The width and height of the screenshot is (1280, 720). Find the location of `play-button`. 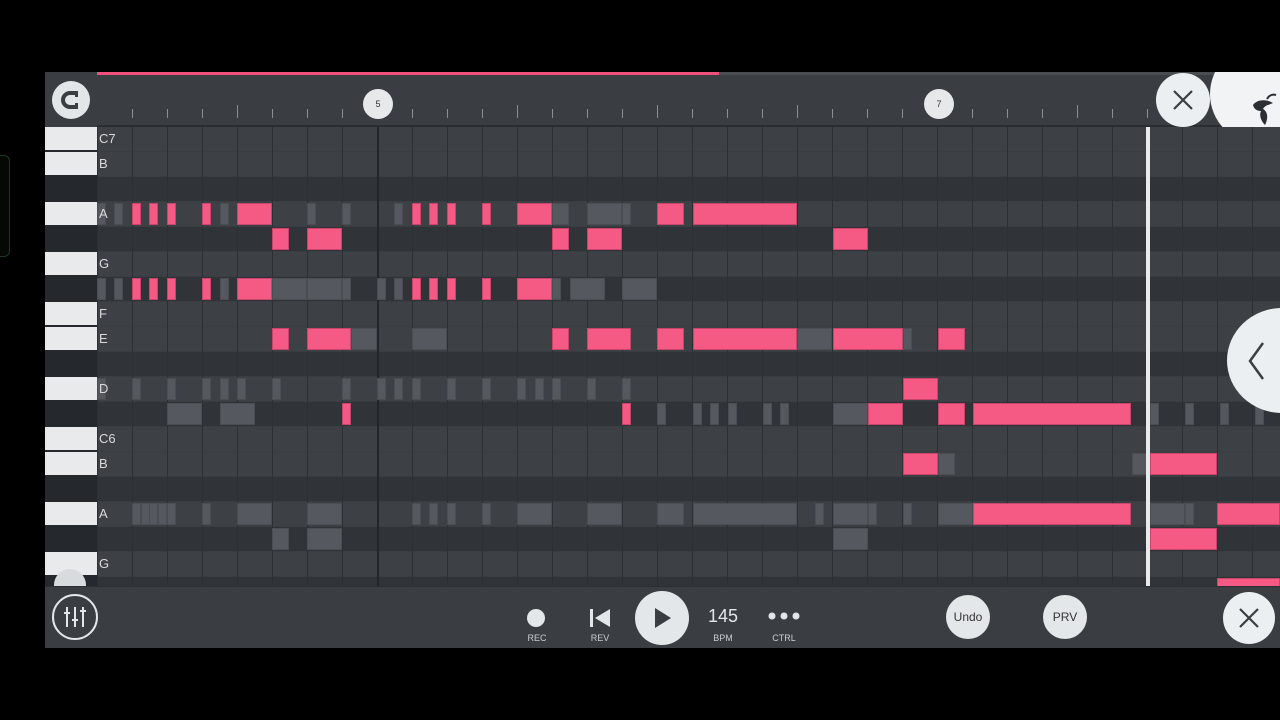

play-button is located at coordinates (662, 618).